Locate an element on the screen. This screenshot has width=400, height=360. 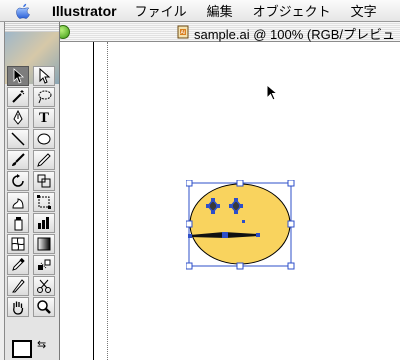
zoom-tool is located at coordinates (44, 307).